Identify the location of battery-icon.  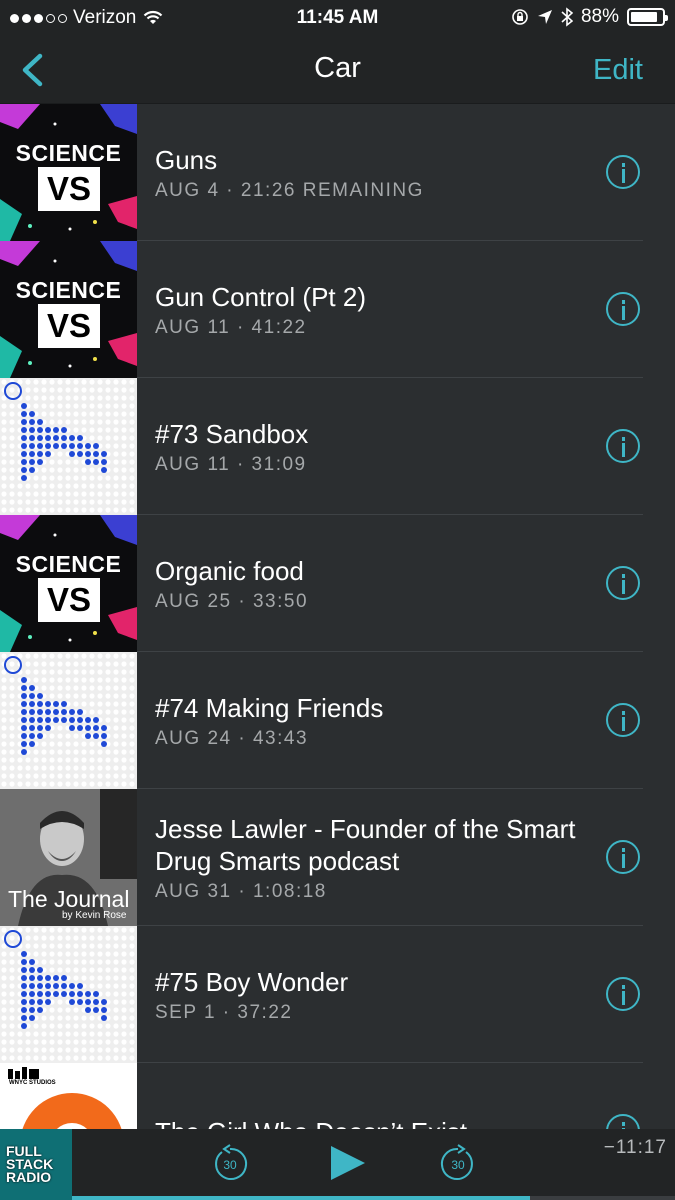
(647, 17).